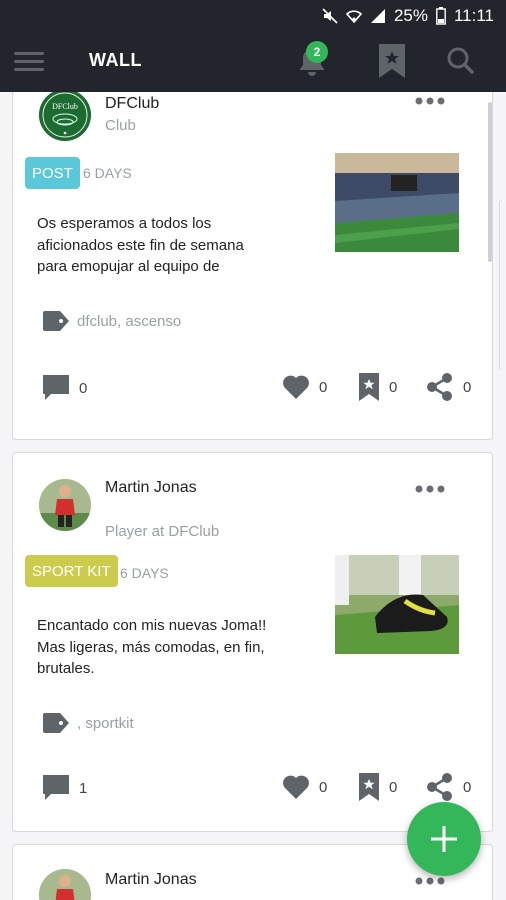 The image size is (506, 900). I want to click on comment-action: 0, so click(65, 388).